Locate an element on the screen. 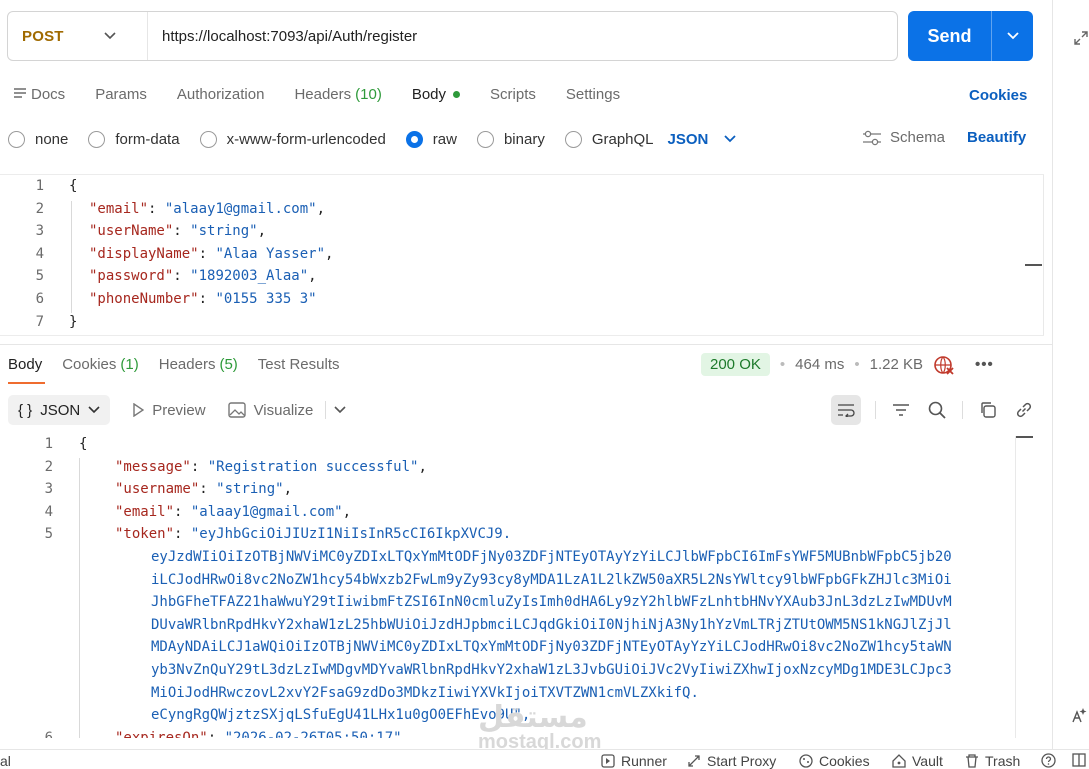 The height and width of the screenshot is (769, 1089). wrap-lines-button is located at coordinates (846, 410).